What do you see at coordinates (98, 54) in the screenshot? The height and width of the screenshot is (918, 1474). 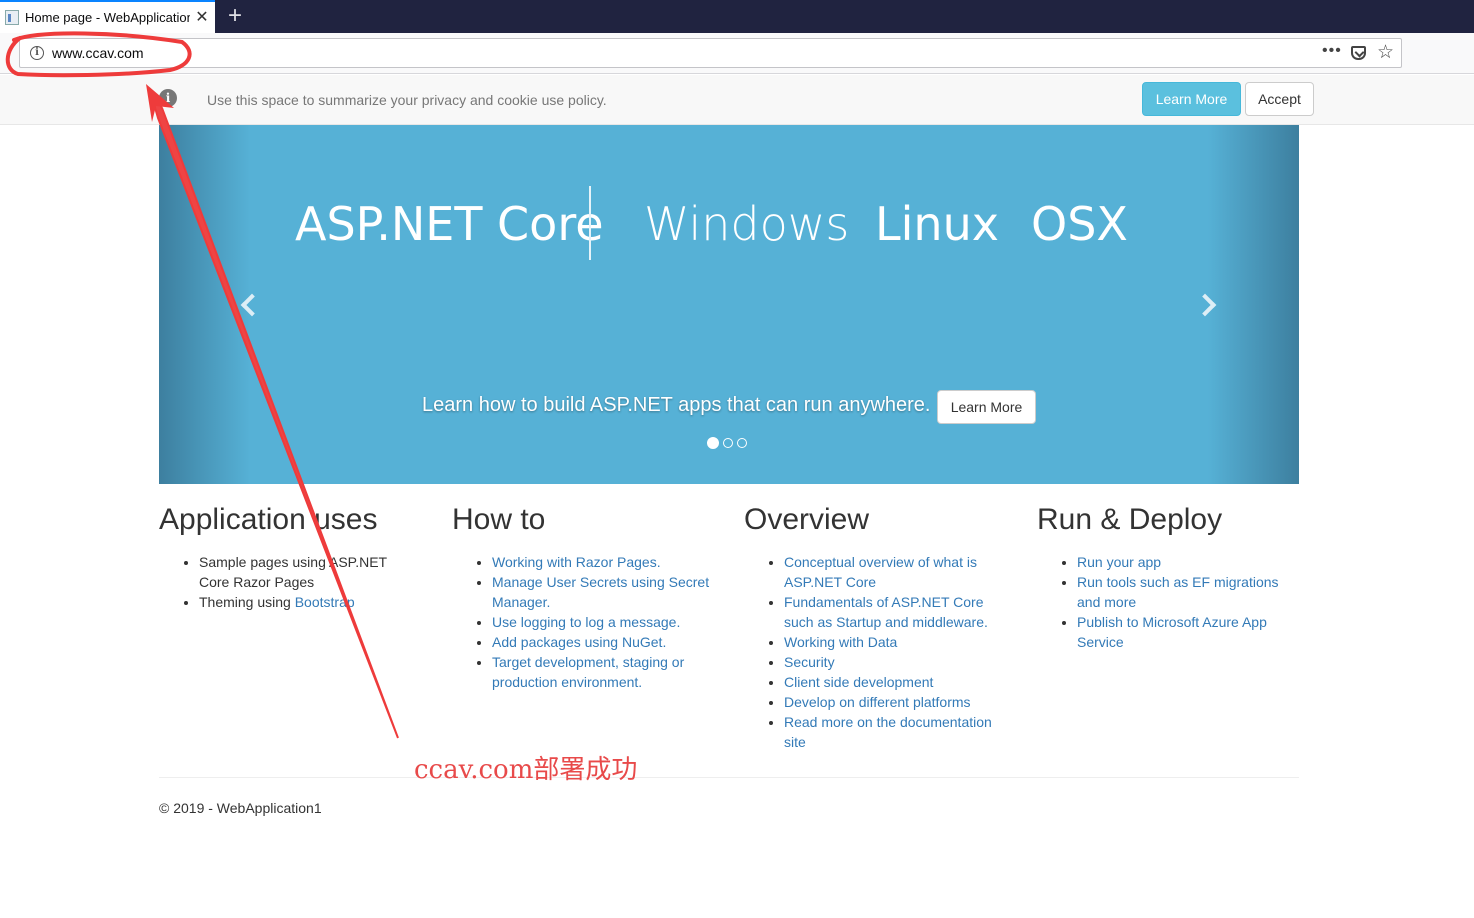 I see `annotation-circle` at bounding box center [98, 54].